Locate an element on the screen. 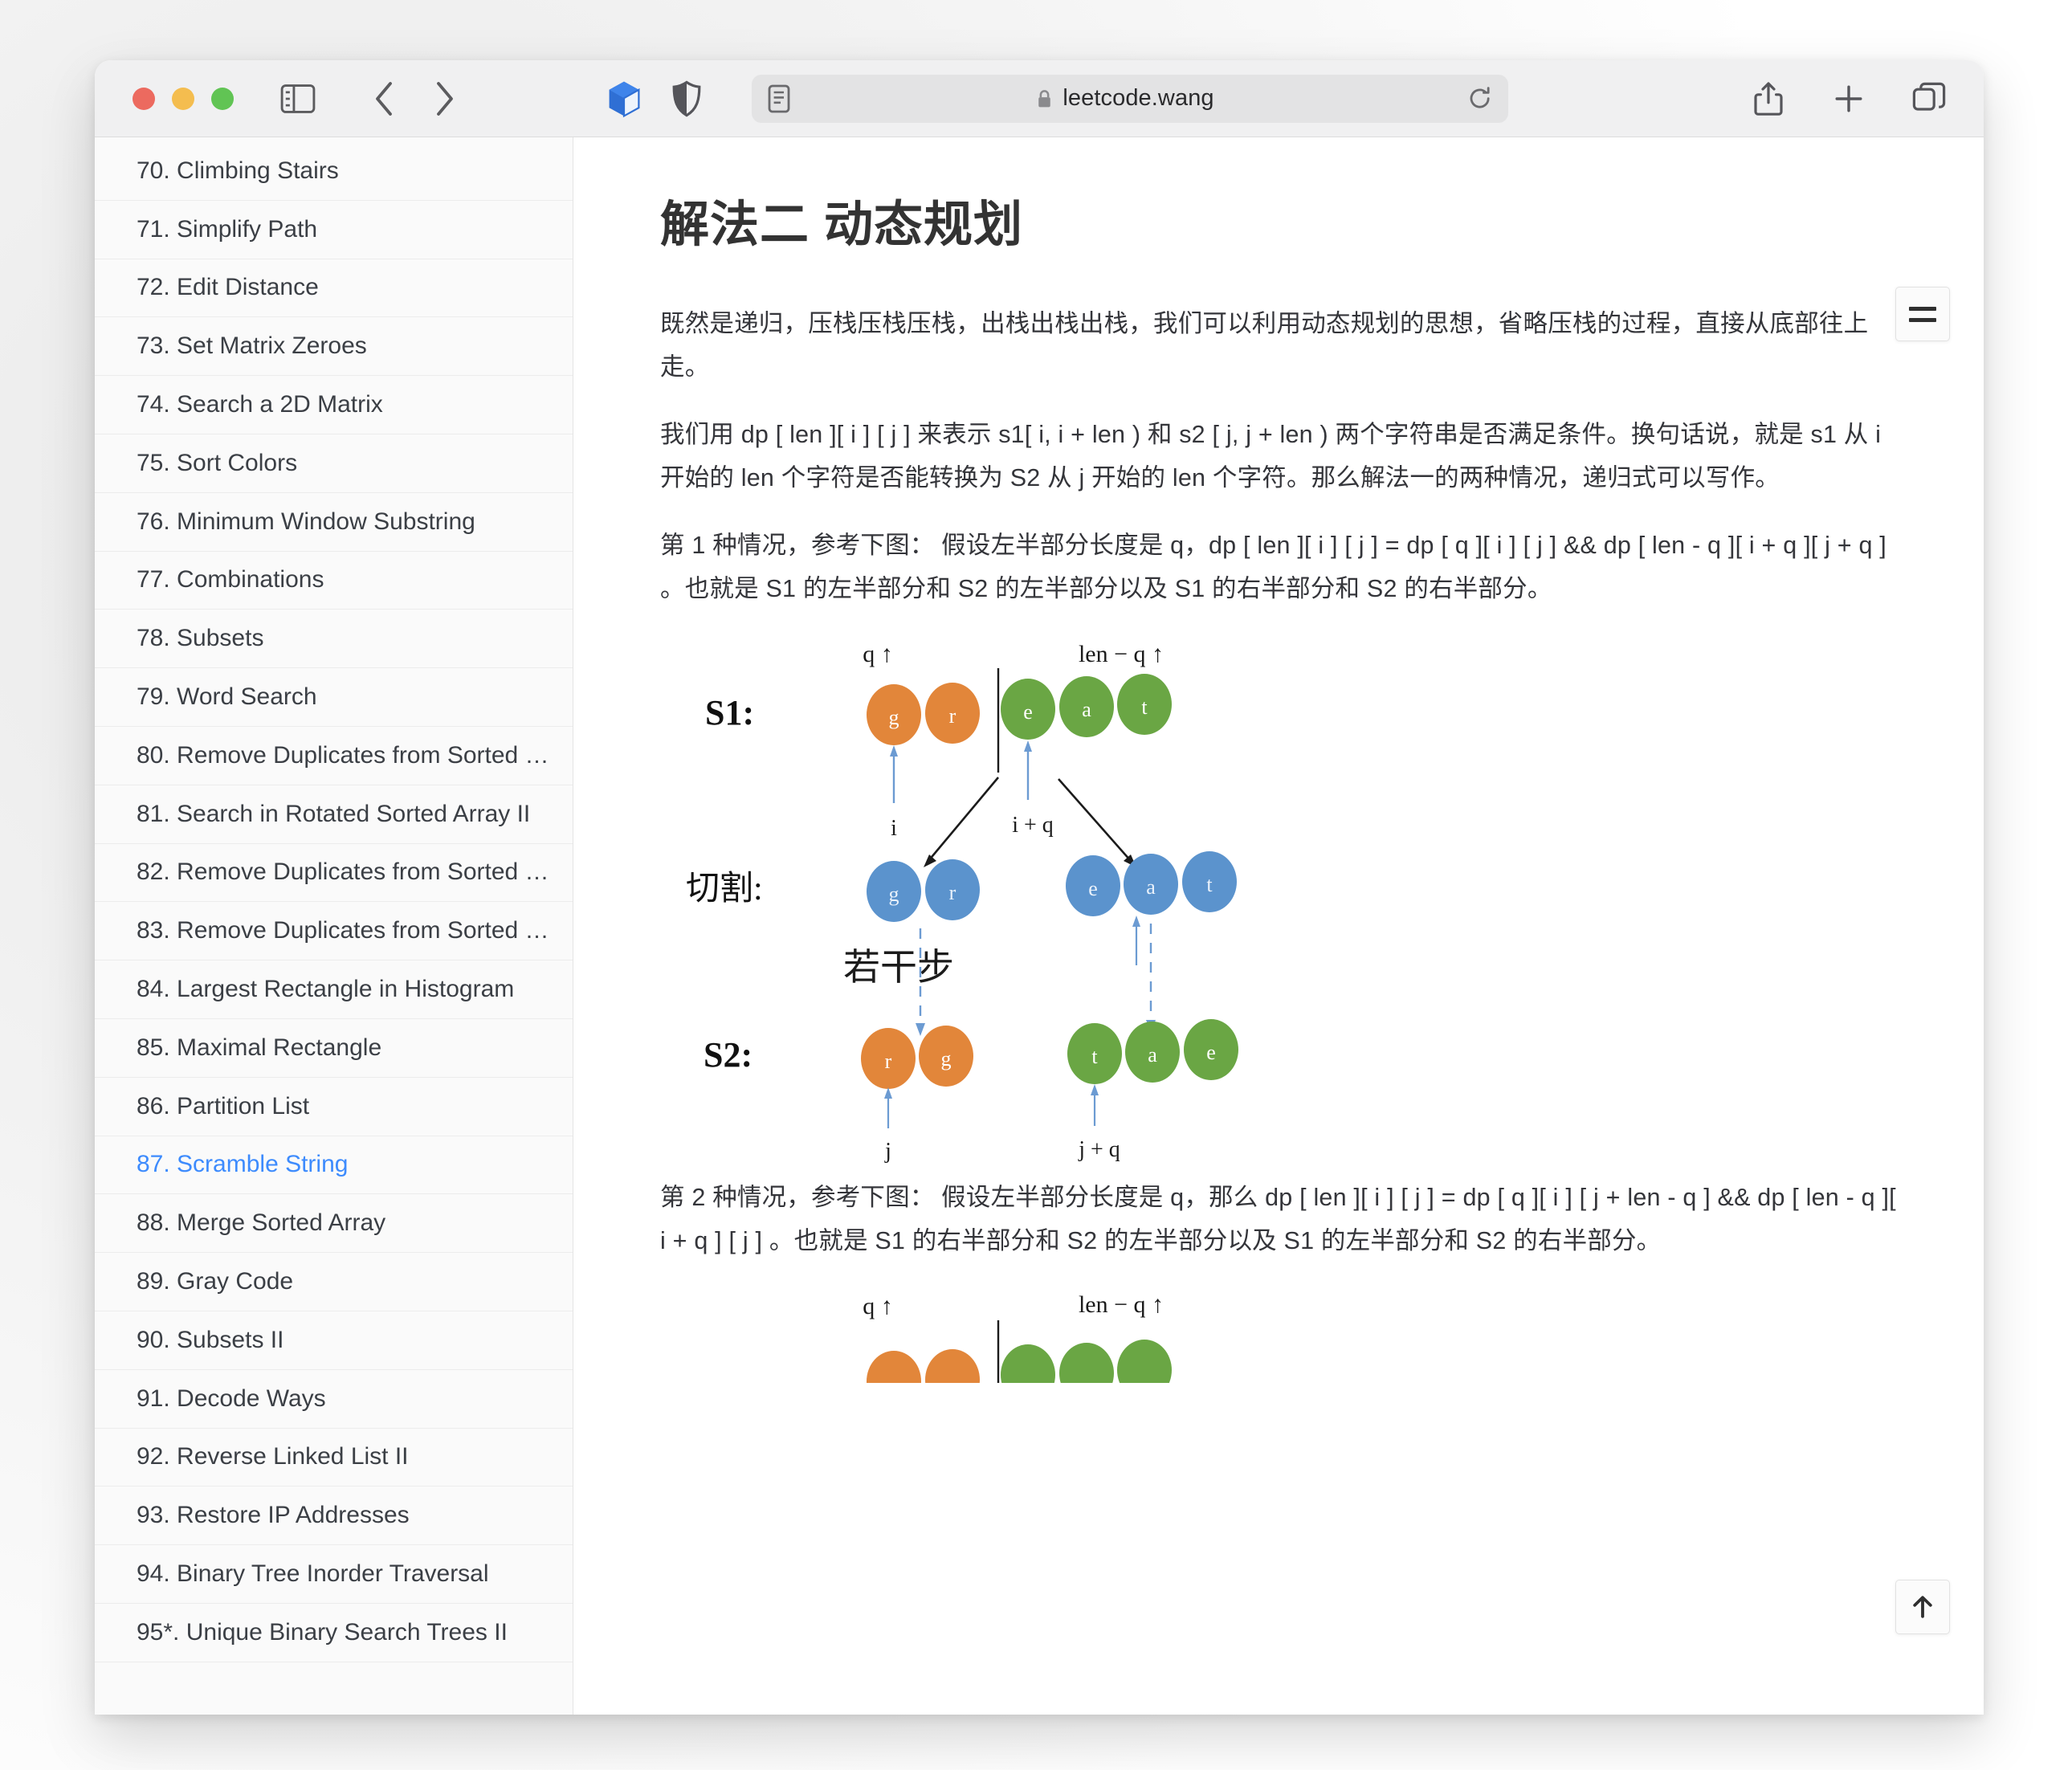  label-steps: 若干步 is located at coordinates (898, 967).